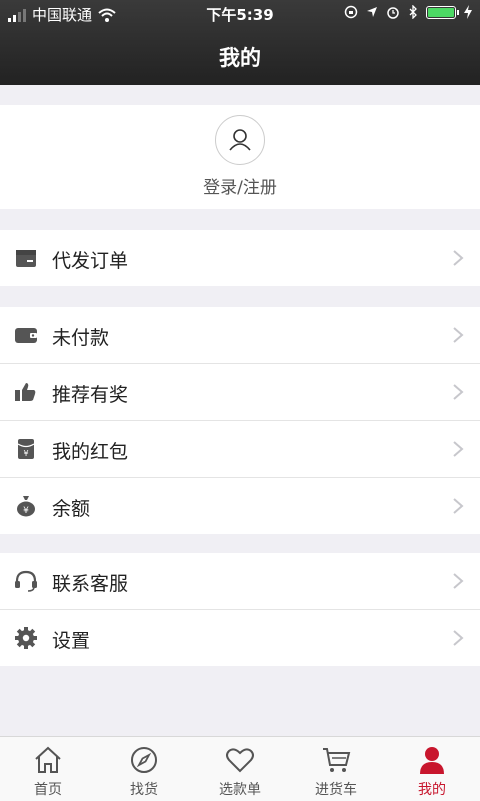  What do you see at coordinates (26, 638) in the screenshot?
I see `gear-icon` at bounding box center [26, 638].